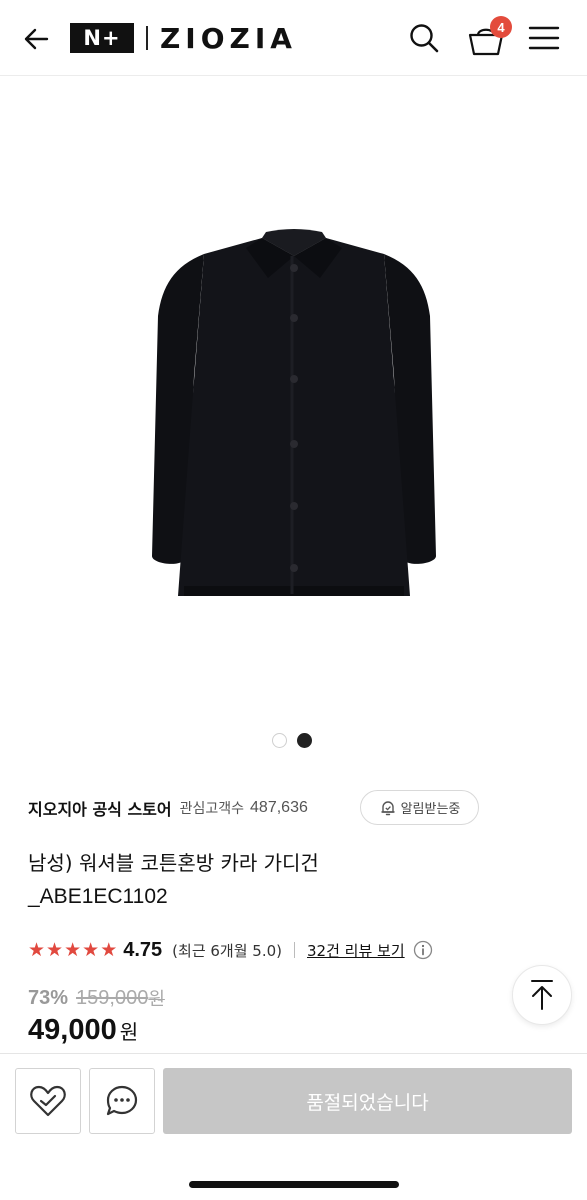  I want to click on product-title-line2: _ABE1EC1102, so click(98, 896).